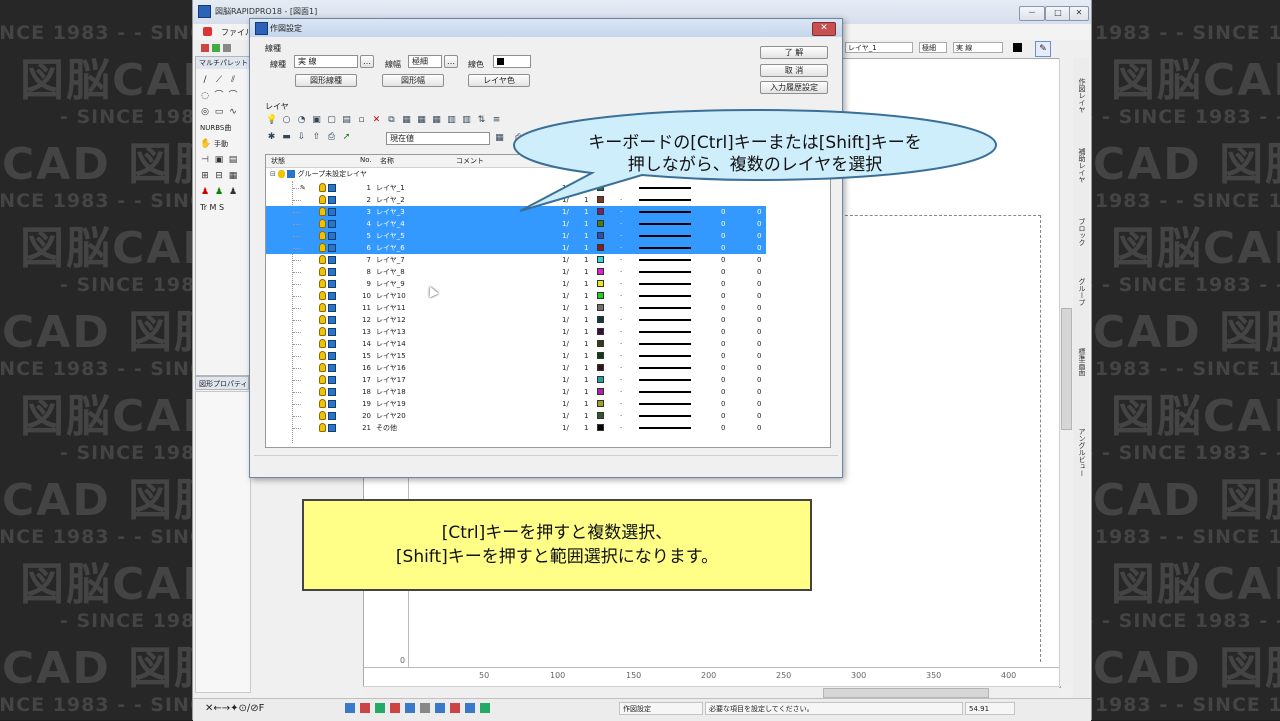 The width and height of the screenshot is (1280, 721). What do you see at coordinates (316, 120) in the screenshot?
I see `lock-icon: ▣` at bounding box center [316, 120].